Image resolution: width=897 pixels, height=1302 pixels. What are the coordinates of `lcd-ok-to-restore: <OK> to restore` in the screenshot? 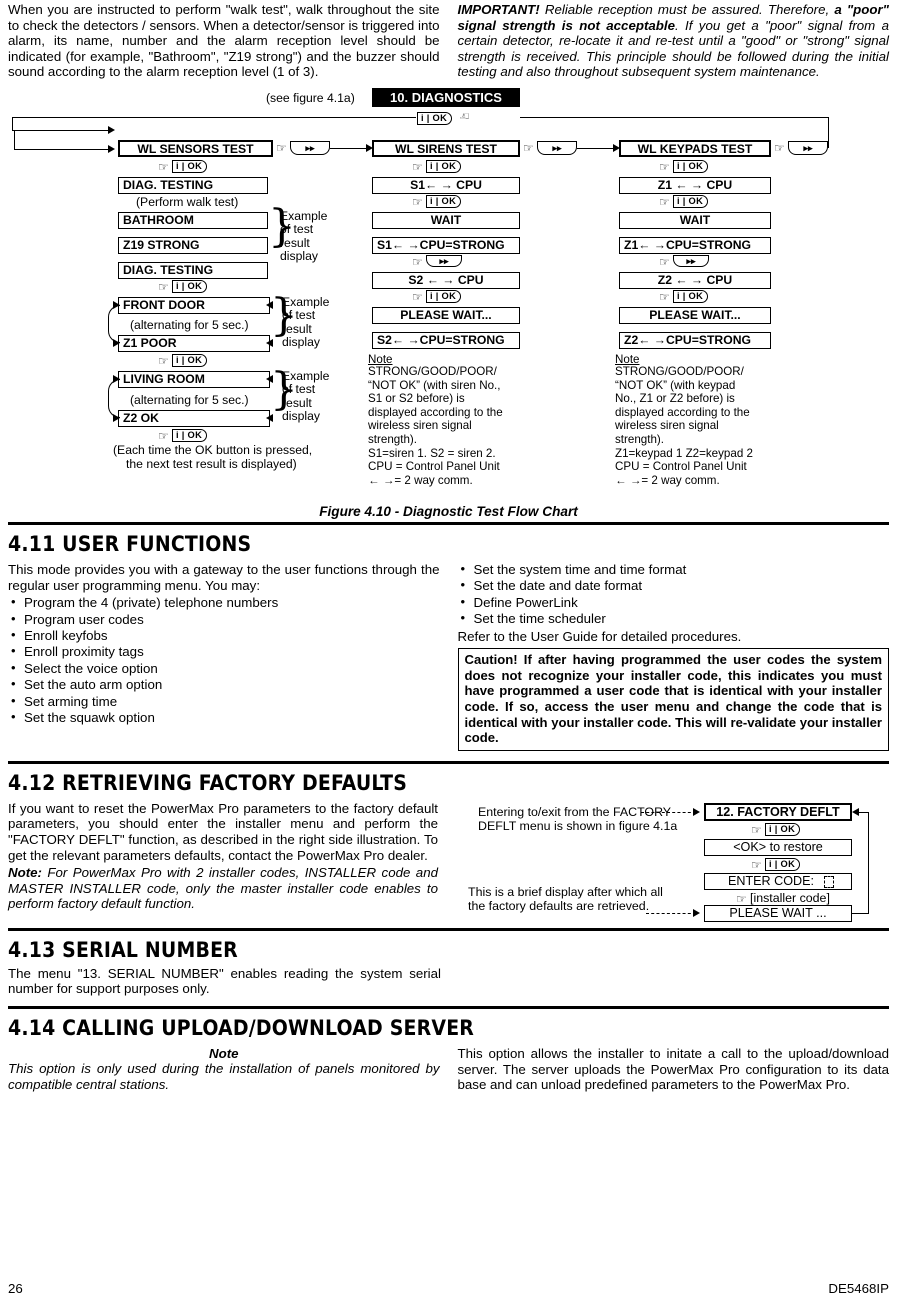 It's located at (778, 847).